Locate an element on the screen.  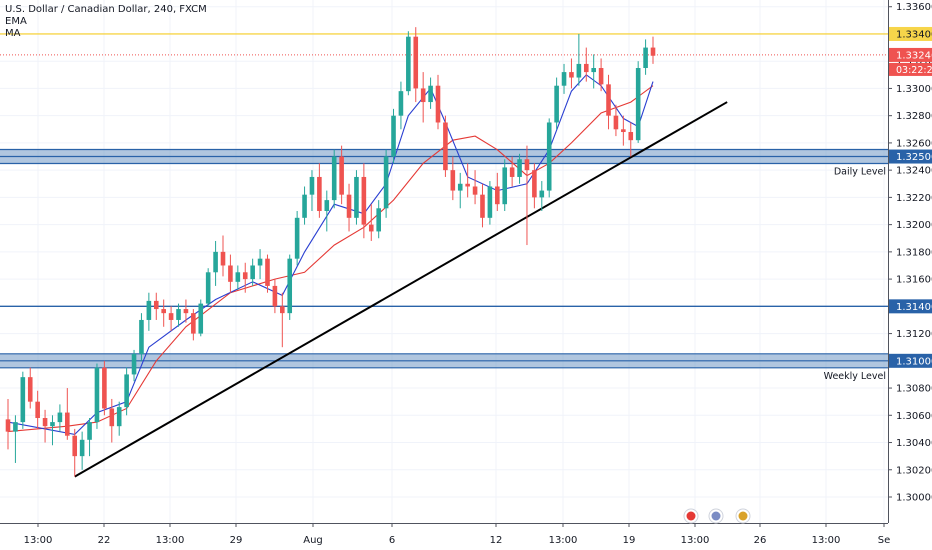
x-tick-label: 12 is located at coordinates (496, 540).